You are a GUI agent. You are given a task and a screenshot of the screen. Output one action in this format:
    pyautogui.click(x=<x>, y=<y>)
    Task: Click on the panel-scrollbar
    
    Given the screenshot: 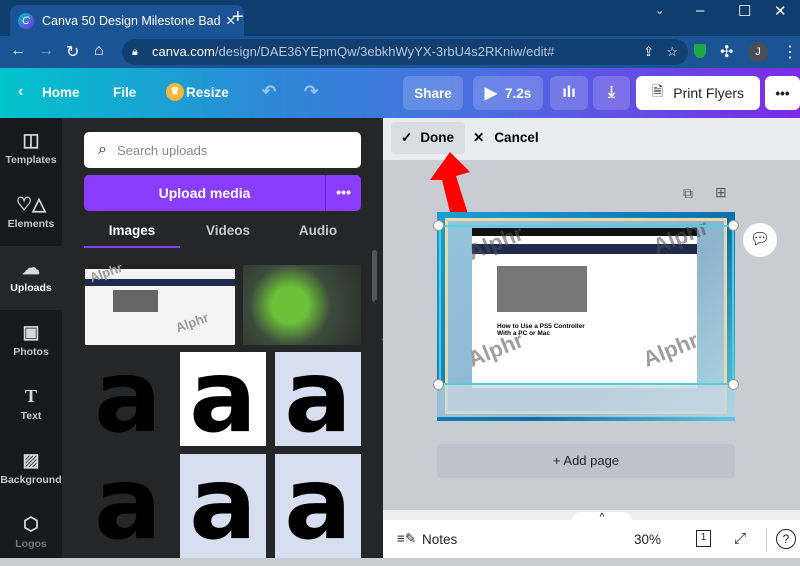 What is the action you would take?
    pyautogui.click(x=374, y=276)
    